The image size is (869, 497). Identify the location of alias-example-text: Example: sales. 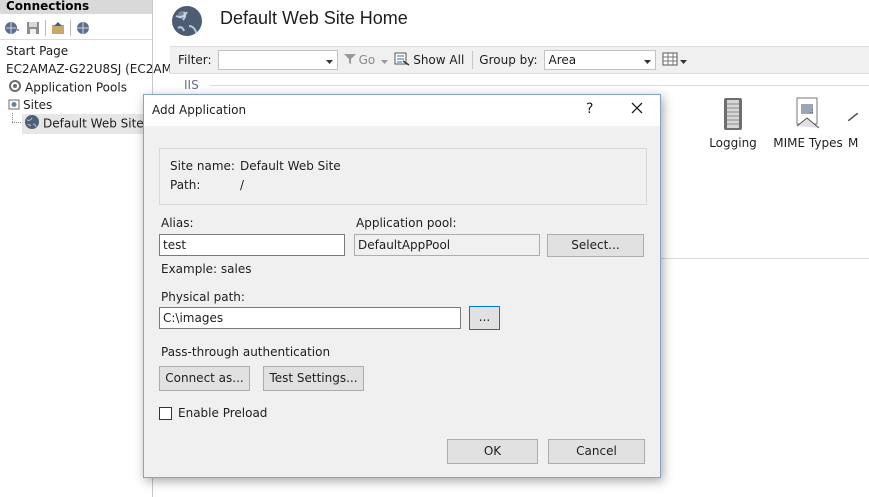
(206, 269).